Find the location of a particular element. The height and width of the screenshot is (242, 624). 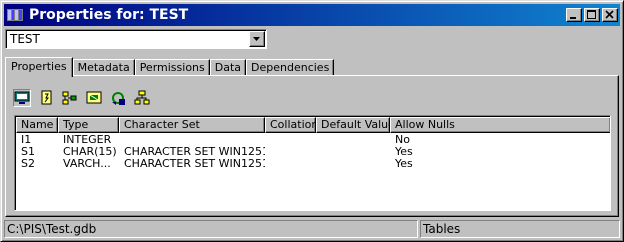

column-header-allow-nulls: Allow Nulls is located at coordinates (500, 125).